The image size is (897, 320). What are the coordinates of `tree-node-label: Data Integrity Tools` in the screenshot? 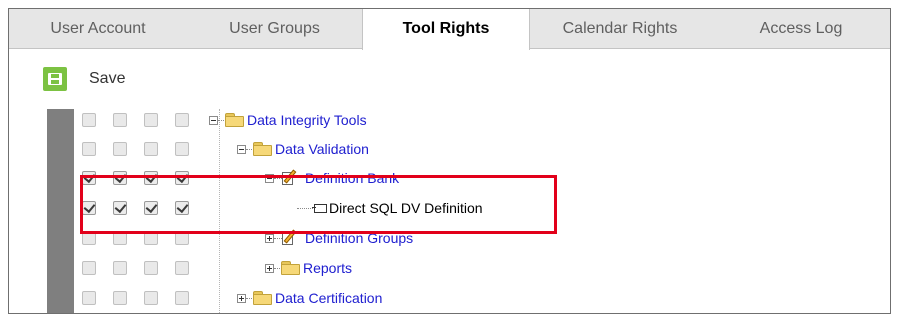 It's located at (307, 120).